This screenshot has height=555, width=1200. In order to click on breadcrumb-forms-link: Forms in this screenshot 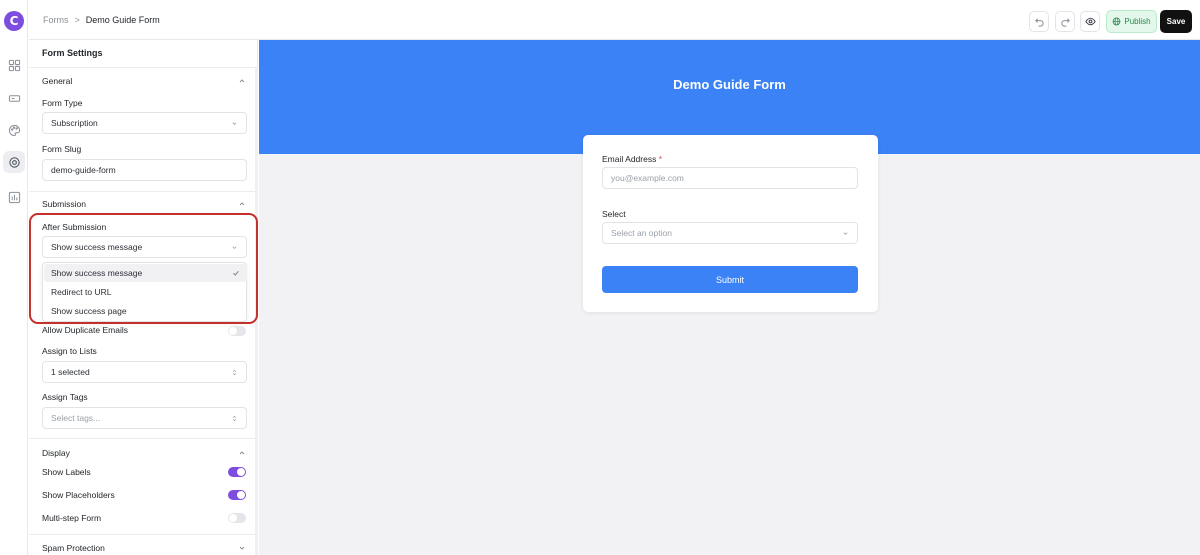, I will do `click(56, 20)`.